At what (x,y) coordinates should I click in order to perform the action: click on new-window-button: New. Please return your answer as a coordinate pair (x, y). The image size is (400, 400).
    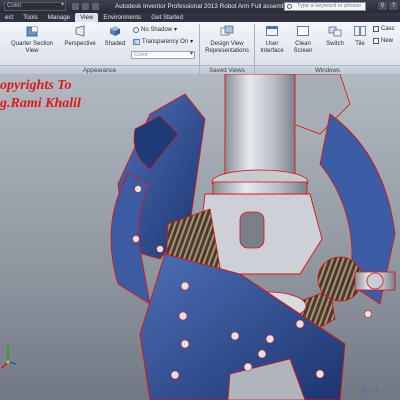
    Looking at the image, I should click on (383, 41).